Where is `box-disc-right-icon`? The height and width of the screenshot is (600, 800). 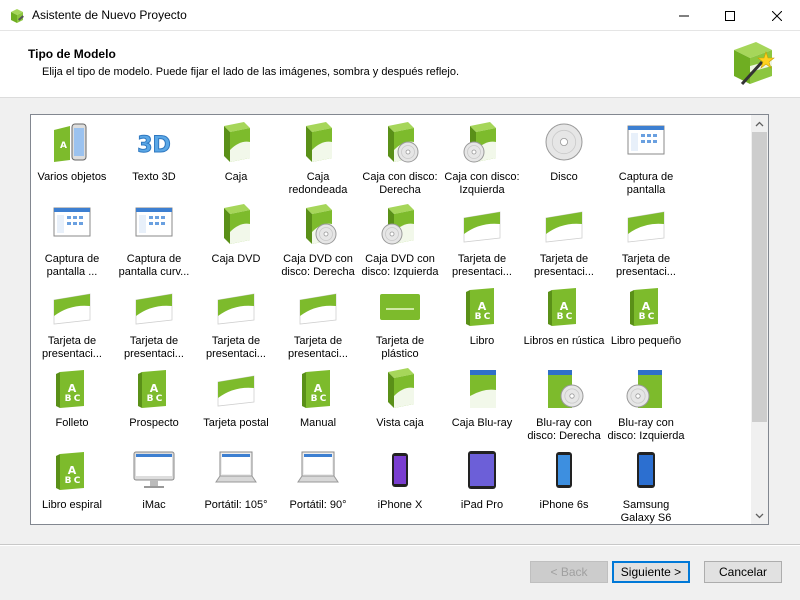
box-disc-right-icon is located at coordinates (403, 142).